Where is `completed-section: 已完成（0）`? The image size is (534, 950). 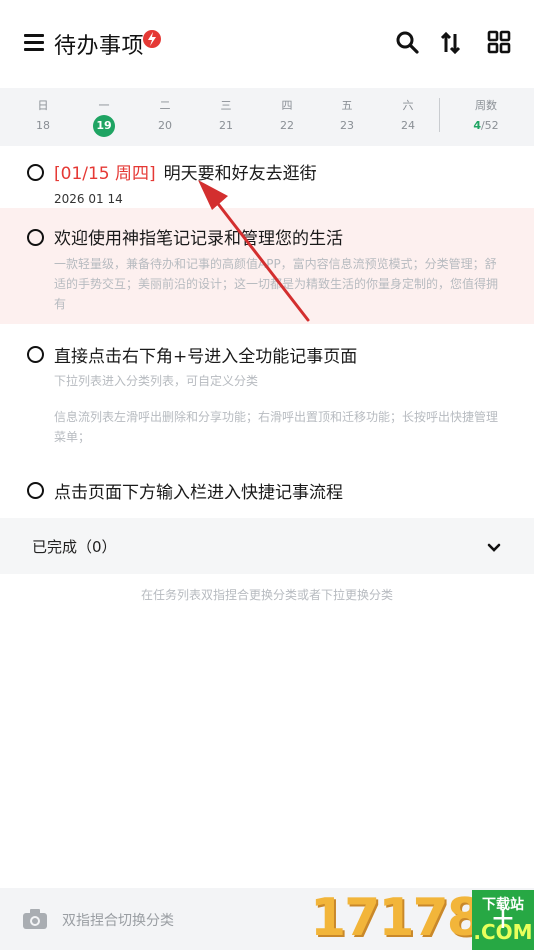
completed-section: 已完成（0） is located at coordinates (267, 546).